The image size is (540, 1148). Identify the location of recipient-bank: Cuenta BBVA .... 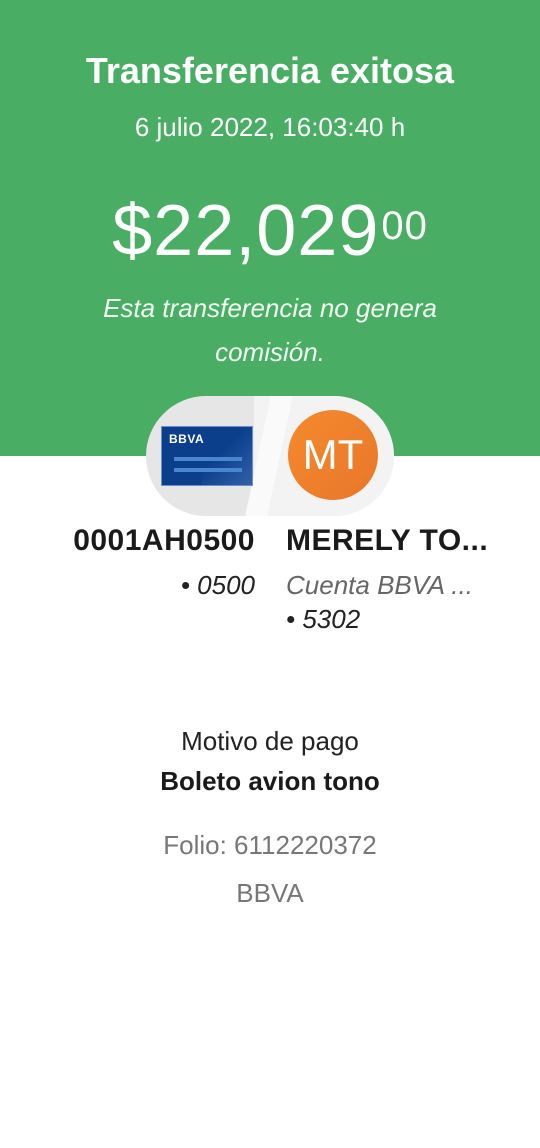
(379, 585).